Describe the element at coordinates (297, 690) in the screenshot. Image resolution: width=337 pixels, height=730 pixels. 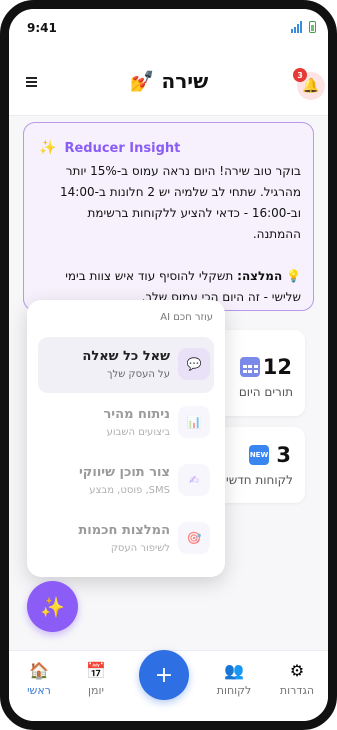
I see `tab-label: הגדרות` at that location.